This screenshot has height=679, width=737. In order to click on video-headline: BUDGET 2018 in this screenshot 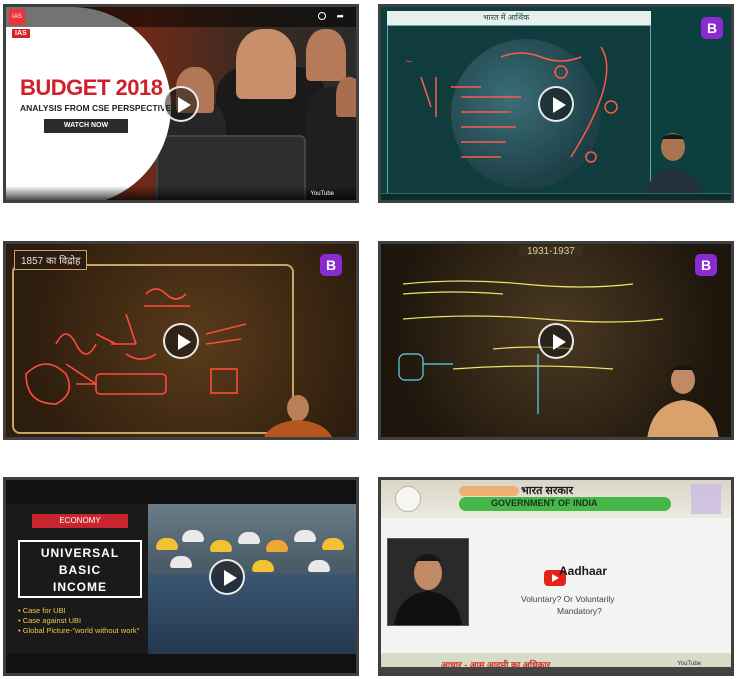, I will do `click(91, 87)`.